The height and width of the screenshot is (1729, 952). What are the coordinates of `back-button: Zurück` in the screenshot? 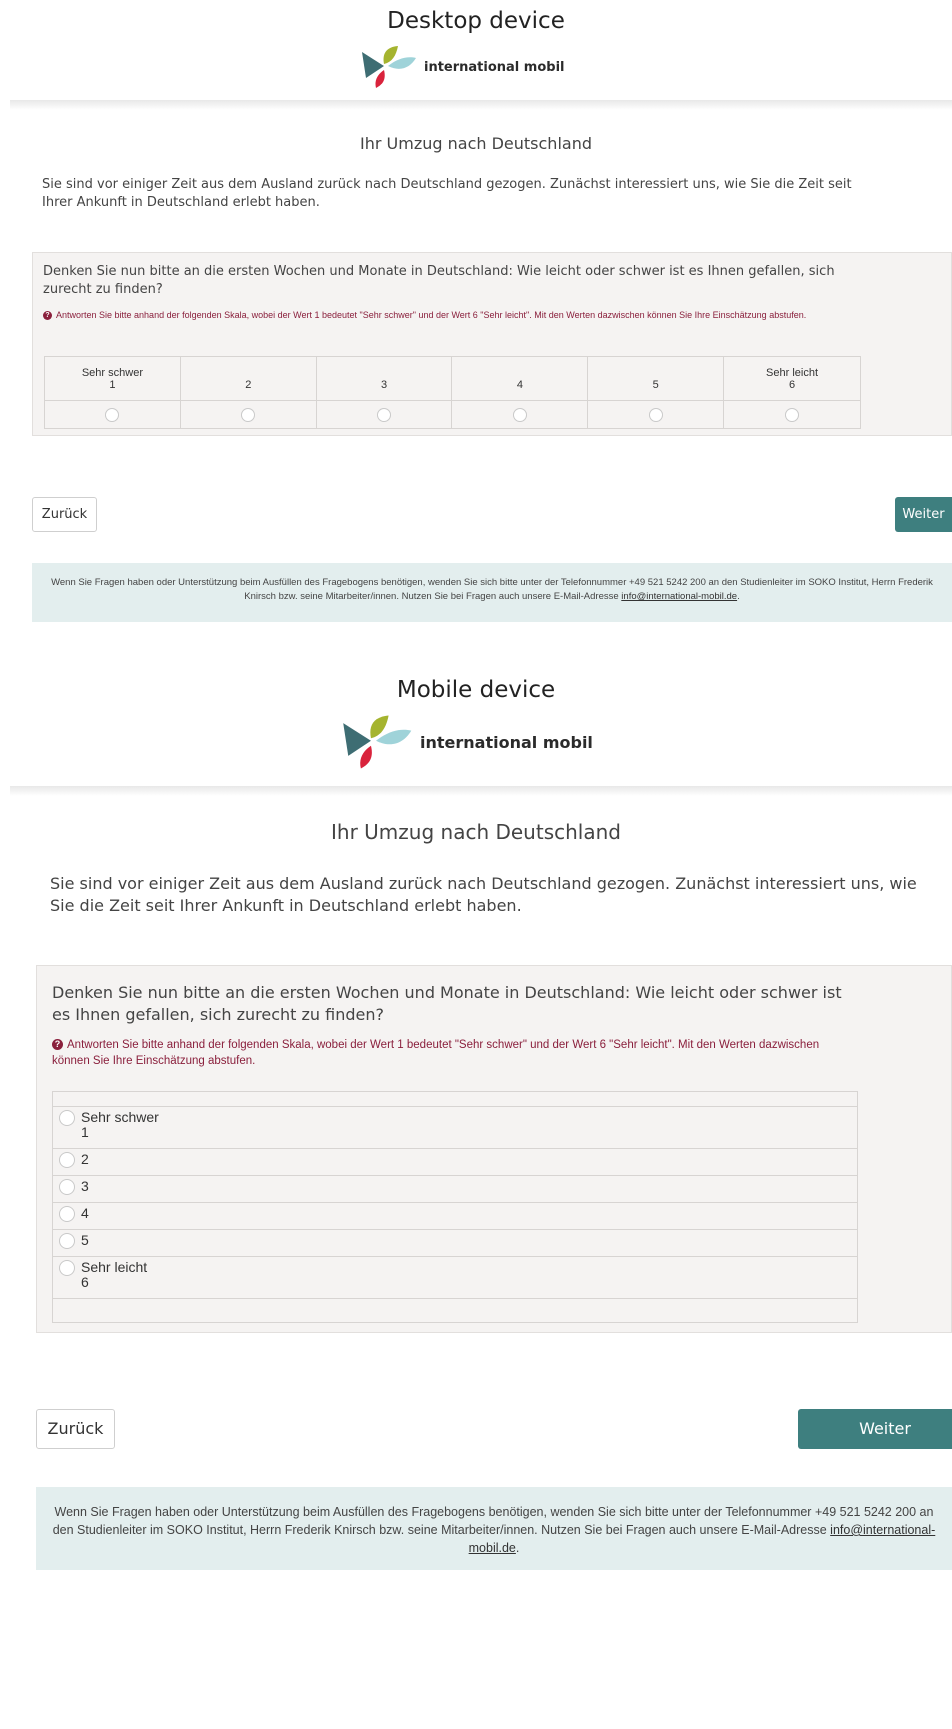 It's located at (64, 514).